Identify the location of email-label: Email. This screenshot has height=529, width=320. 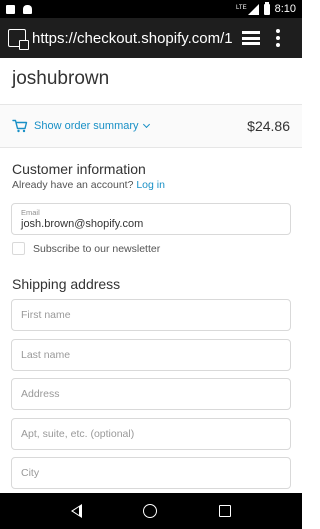
(30, 212).